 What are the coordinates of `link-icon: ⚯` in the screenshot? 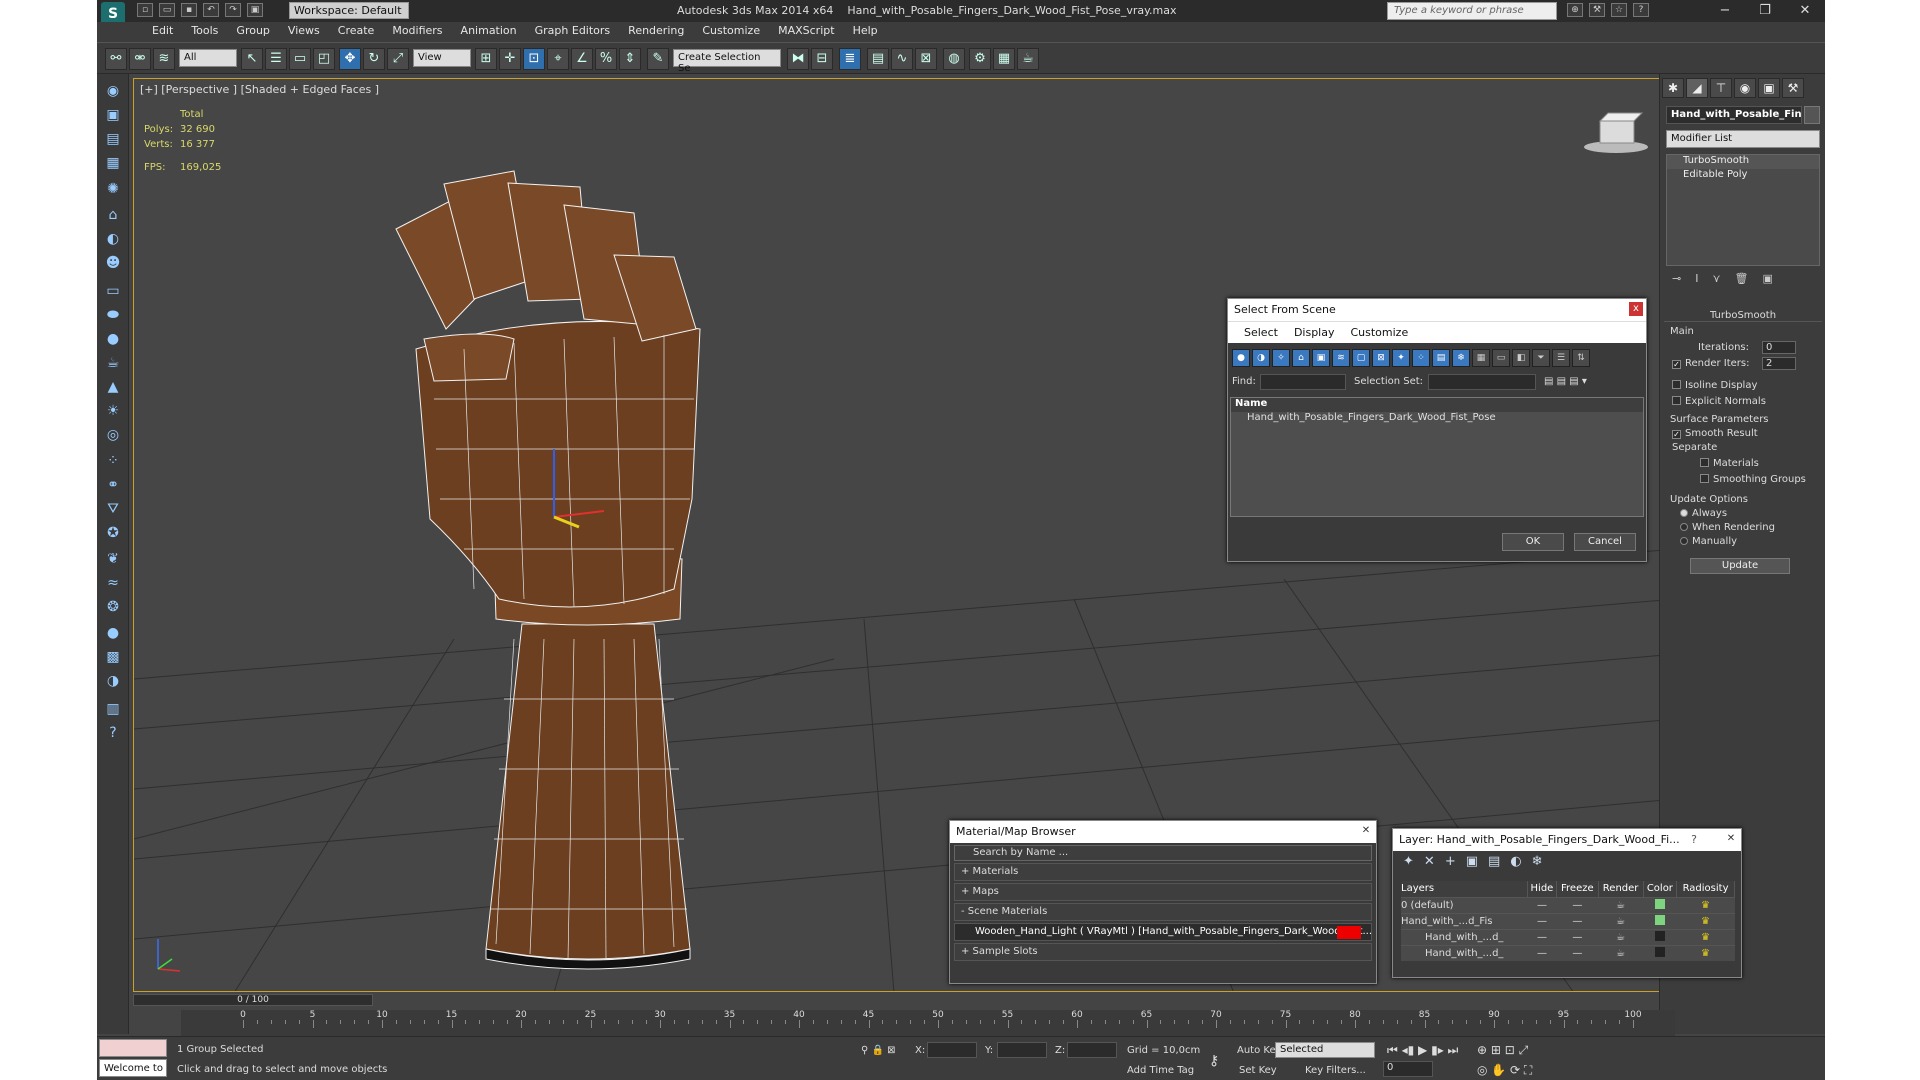 It's located at (116, 59).